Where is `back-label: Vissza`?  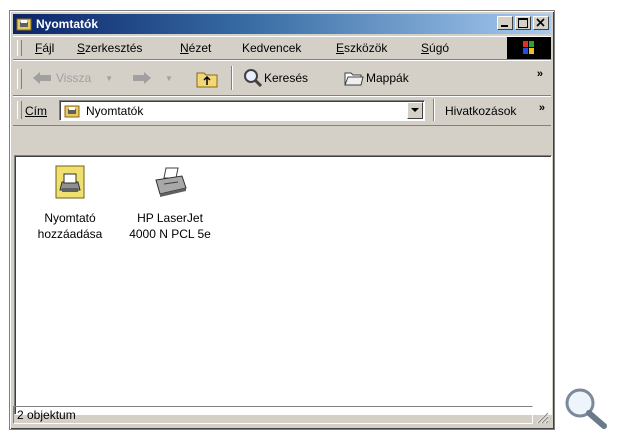
back-label: Vissza is located at coordinates (74, 78).